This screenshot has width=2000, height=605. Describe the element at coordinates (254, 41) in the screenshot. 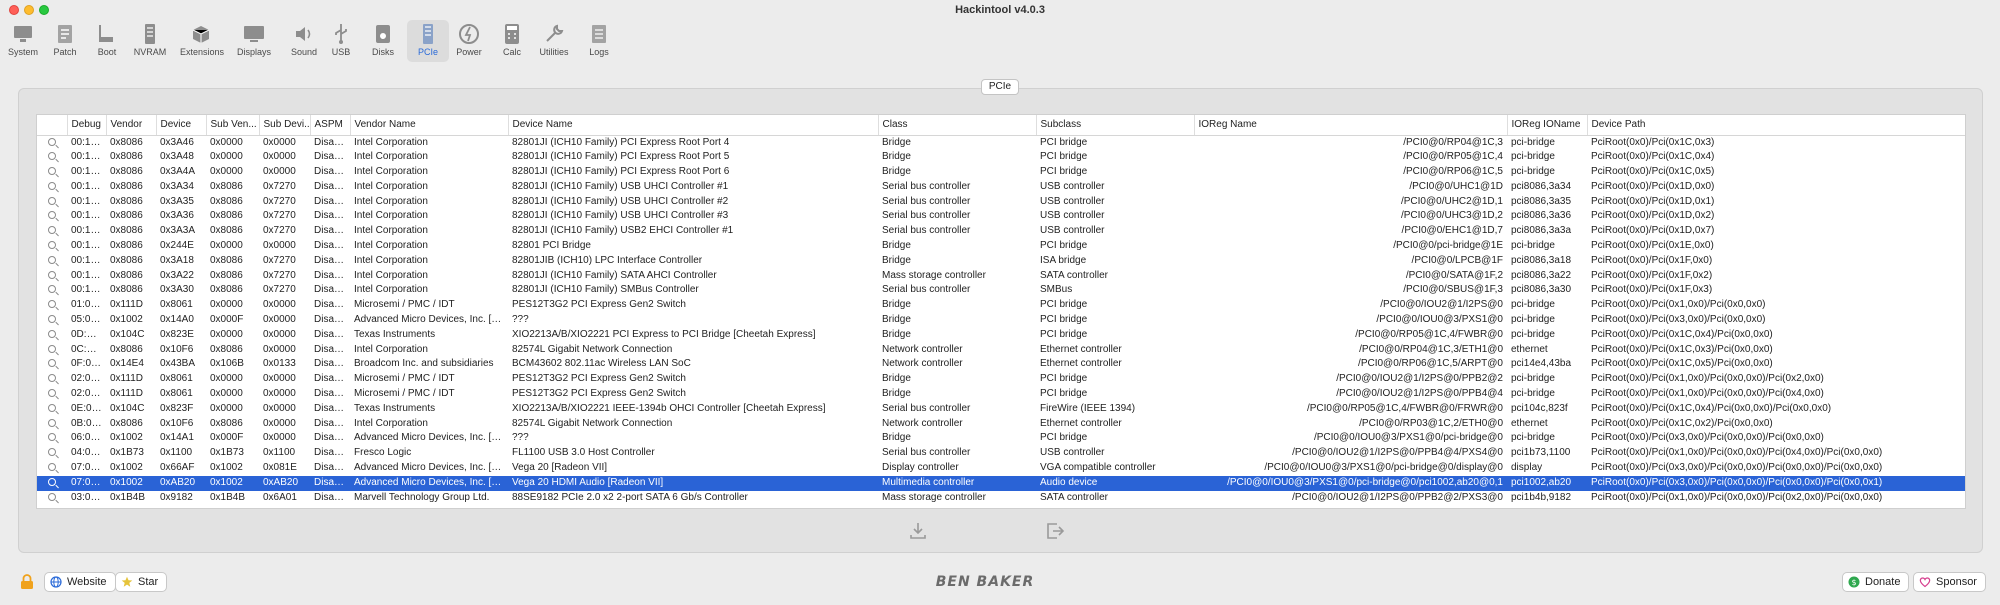

I see `toolbar-displays: Displays` at that location.